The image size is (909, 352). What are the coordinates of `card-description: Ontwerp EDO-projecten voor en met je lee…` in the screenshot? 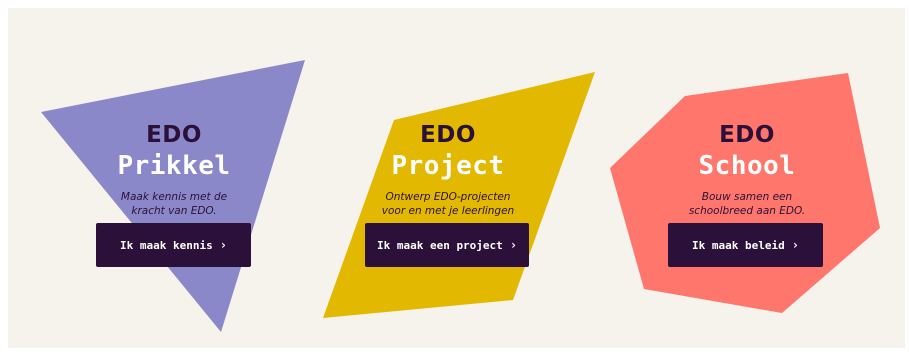 It's located at (448, 204).